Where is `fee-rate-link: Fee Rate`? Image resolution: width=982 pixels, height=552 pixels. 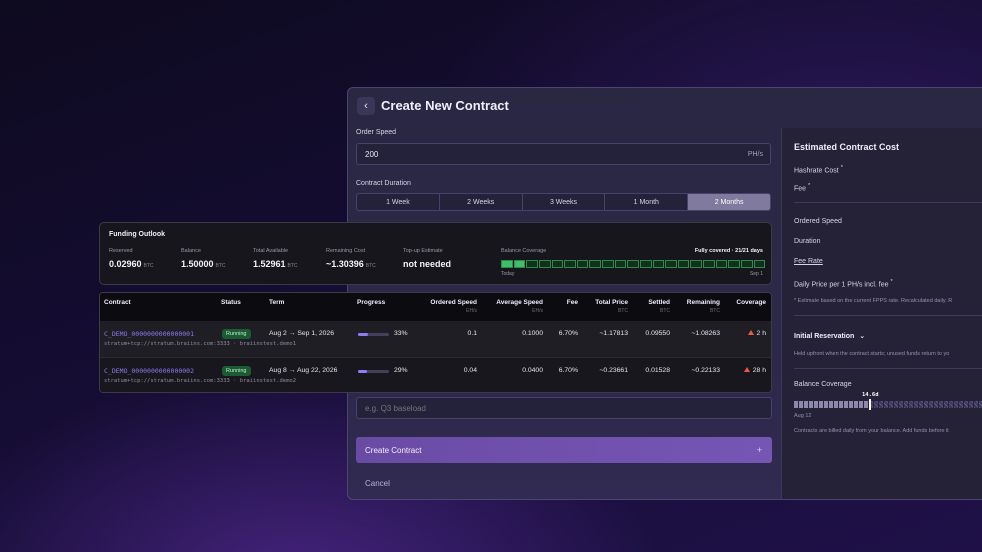 fee-rate-link: Fee Rate is located at coordinates (808, 261).